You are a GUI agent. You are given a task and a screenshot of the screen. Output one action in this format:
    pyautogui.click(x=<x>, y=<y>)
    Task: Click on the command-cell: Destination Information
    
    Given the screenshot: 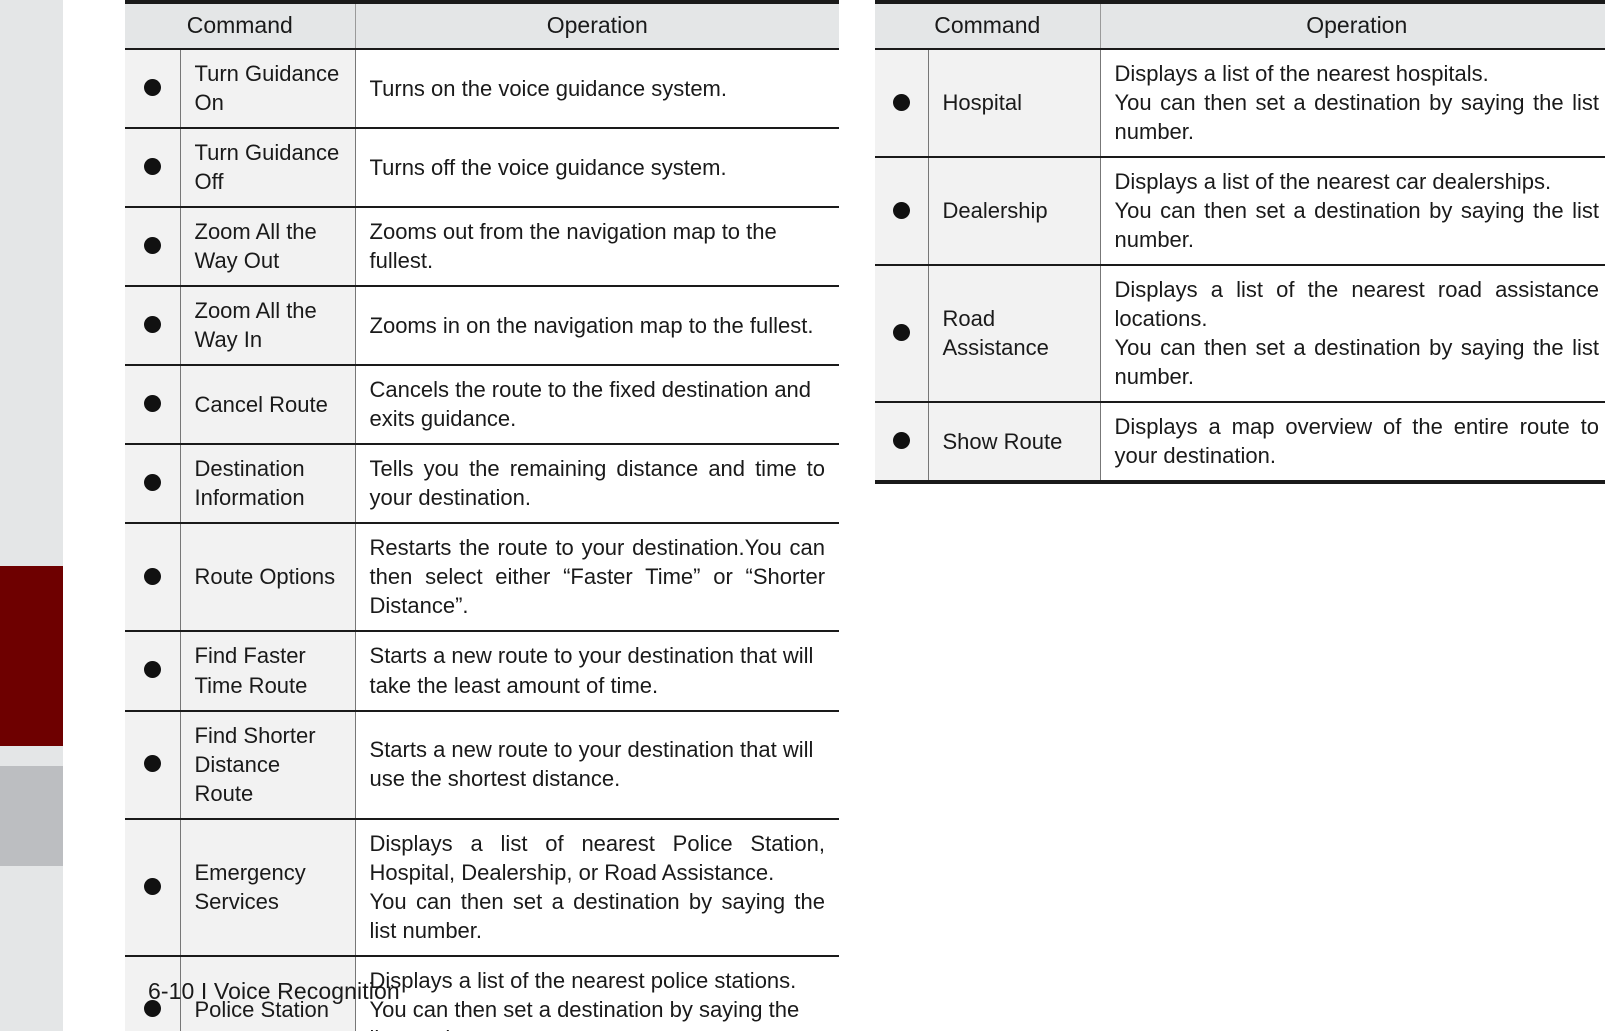 What is the action you would take?
    pyautogui.click(x=268, y=484)
    